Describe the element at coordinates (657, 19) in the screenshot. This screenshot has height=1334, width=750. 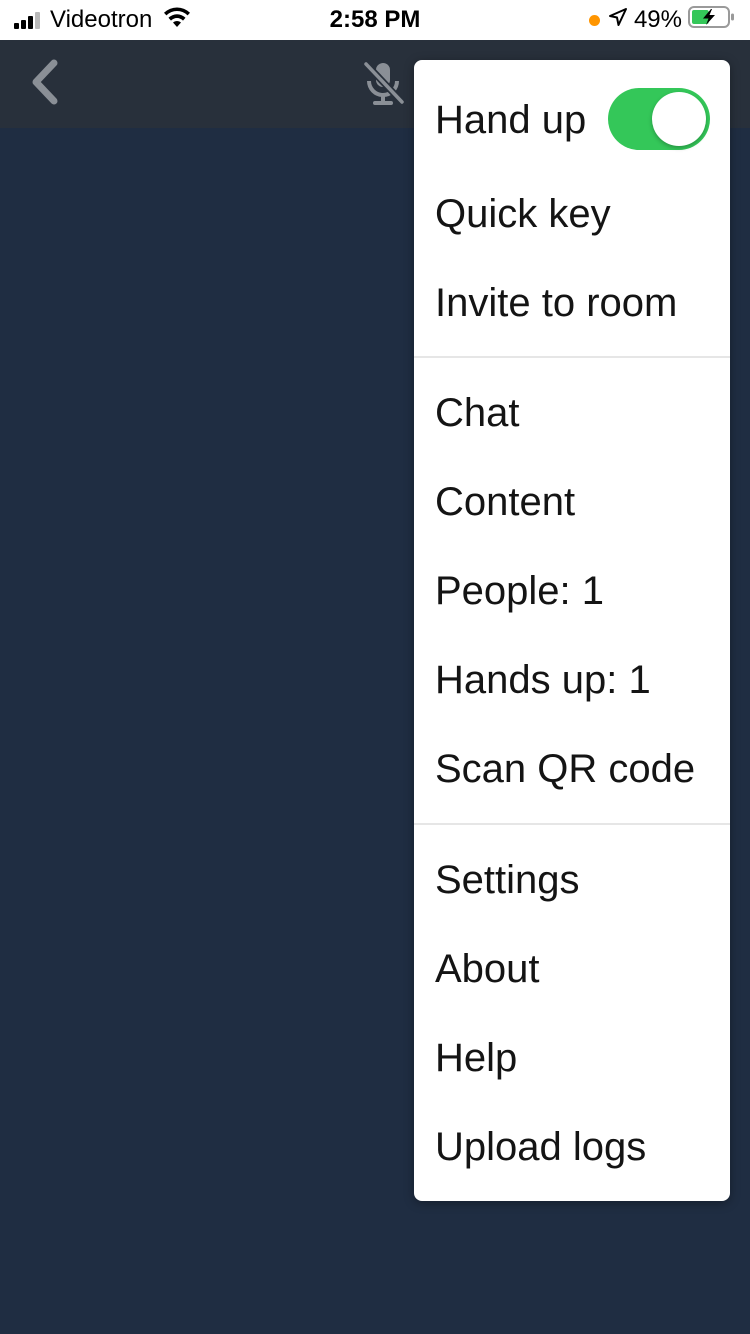
I see `battery-percent: 49%` at that location.